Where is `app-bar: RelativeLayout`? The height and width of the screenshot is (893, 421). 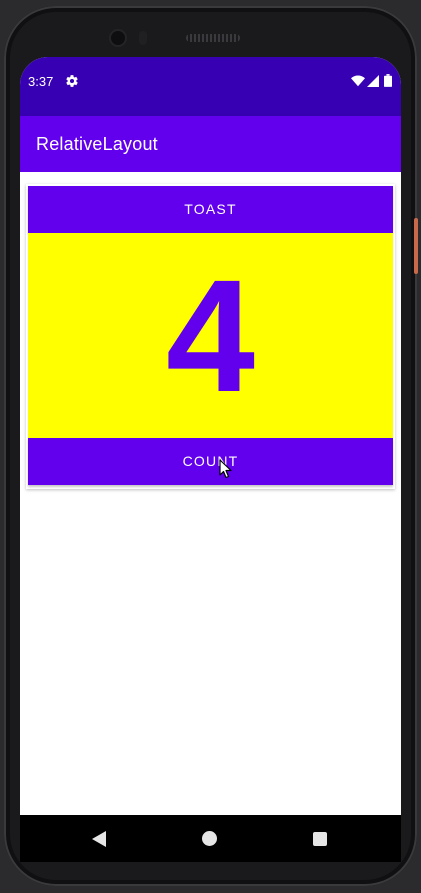
app-bar: RelativeLayout is located at coordinates (210, 144).